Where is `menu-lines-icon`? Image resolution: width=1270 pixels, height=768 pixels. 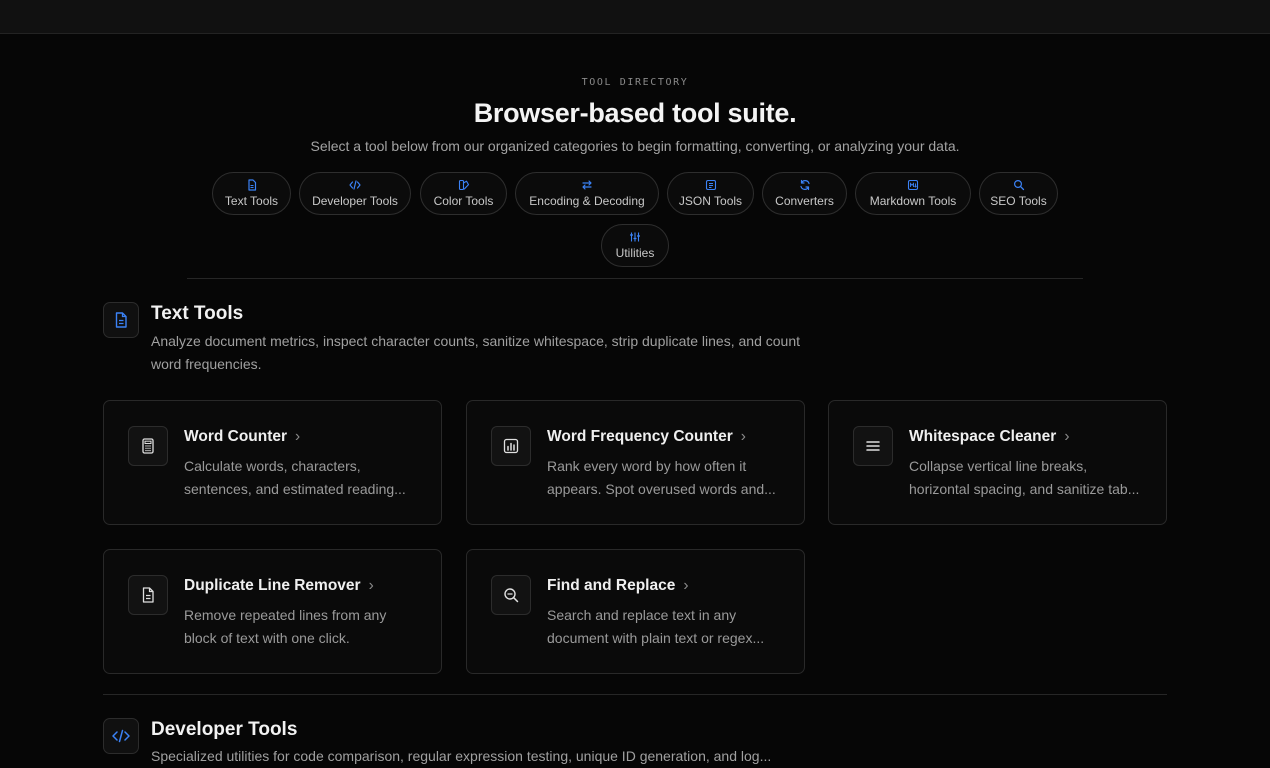
menu-lines-icon is located at coordinates (873, 446).